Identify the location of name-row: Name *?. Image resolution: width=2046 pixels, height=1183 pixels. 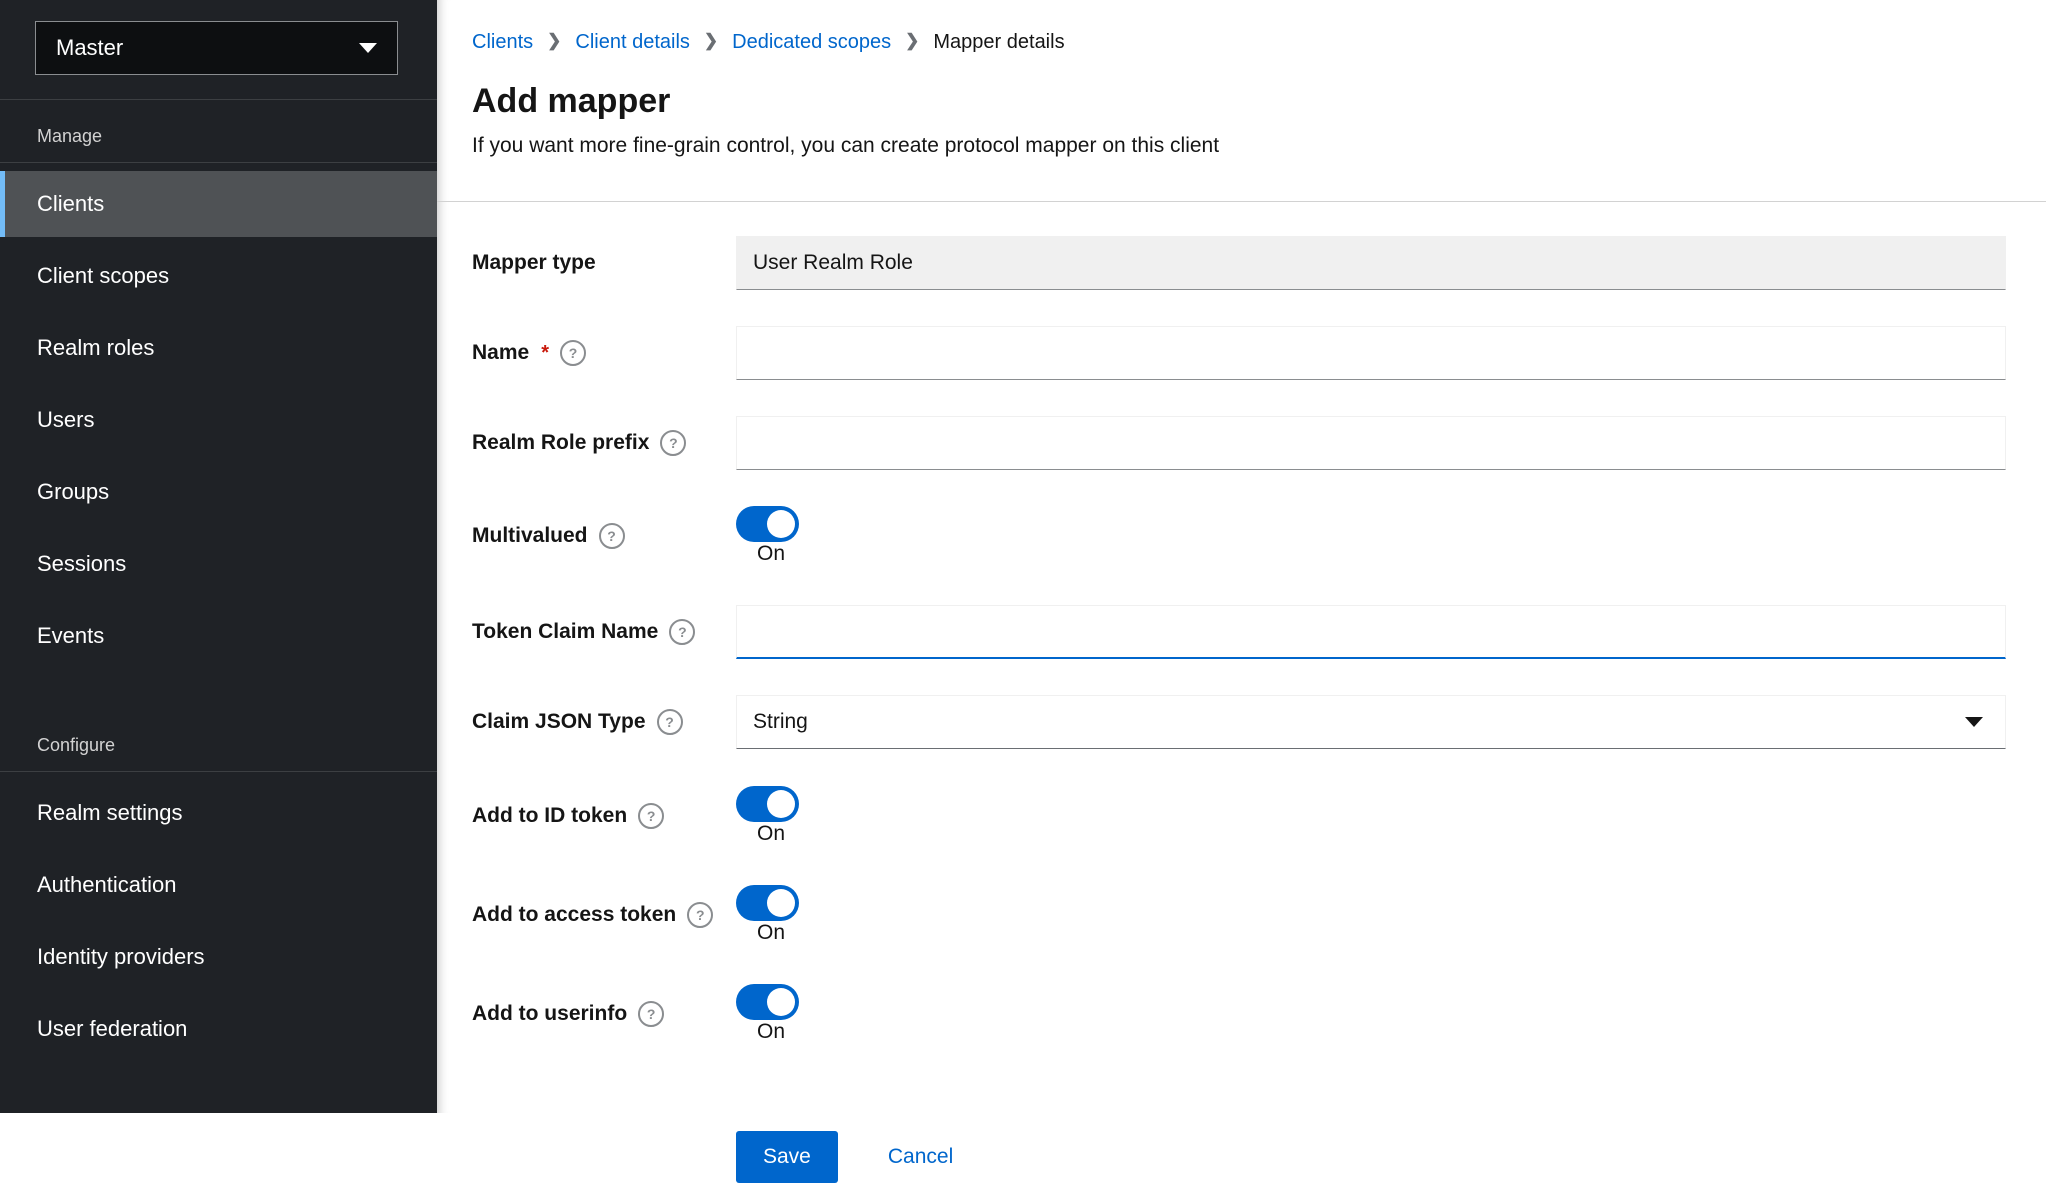
(1239, 353).